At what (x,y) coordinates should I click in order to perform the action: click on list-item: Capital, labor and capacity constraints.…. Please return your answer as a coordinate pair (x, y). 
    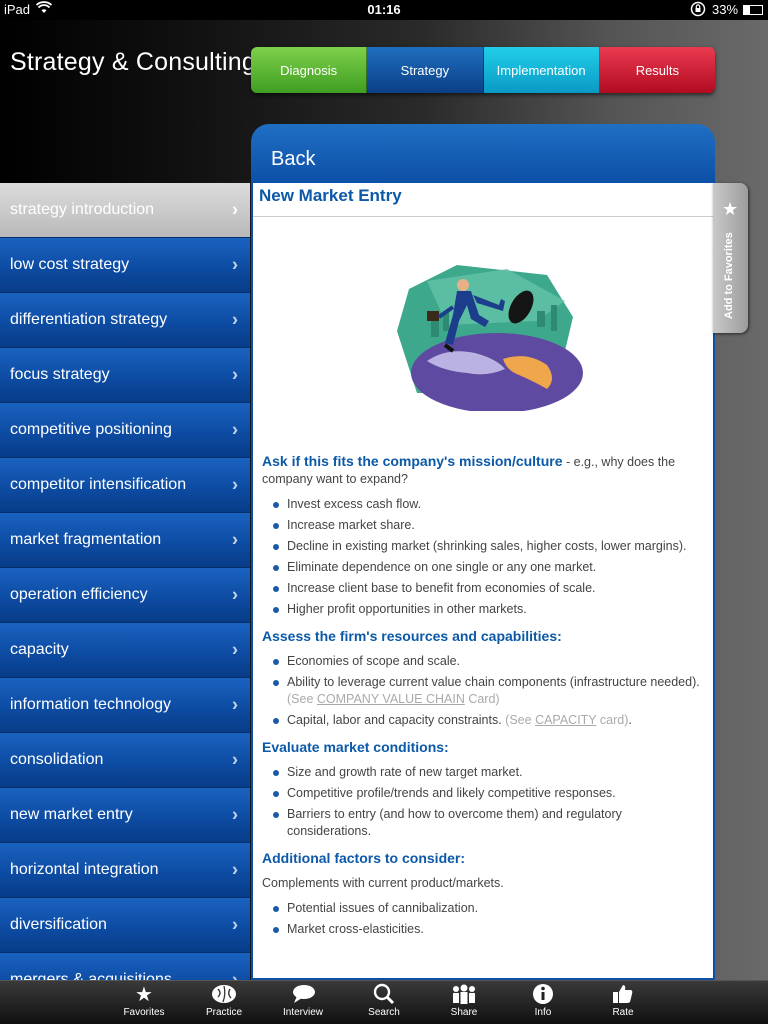
    Looking at the image, I should click on (482, 720).